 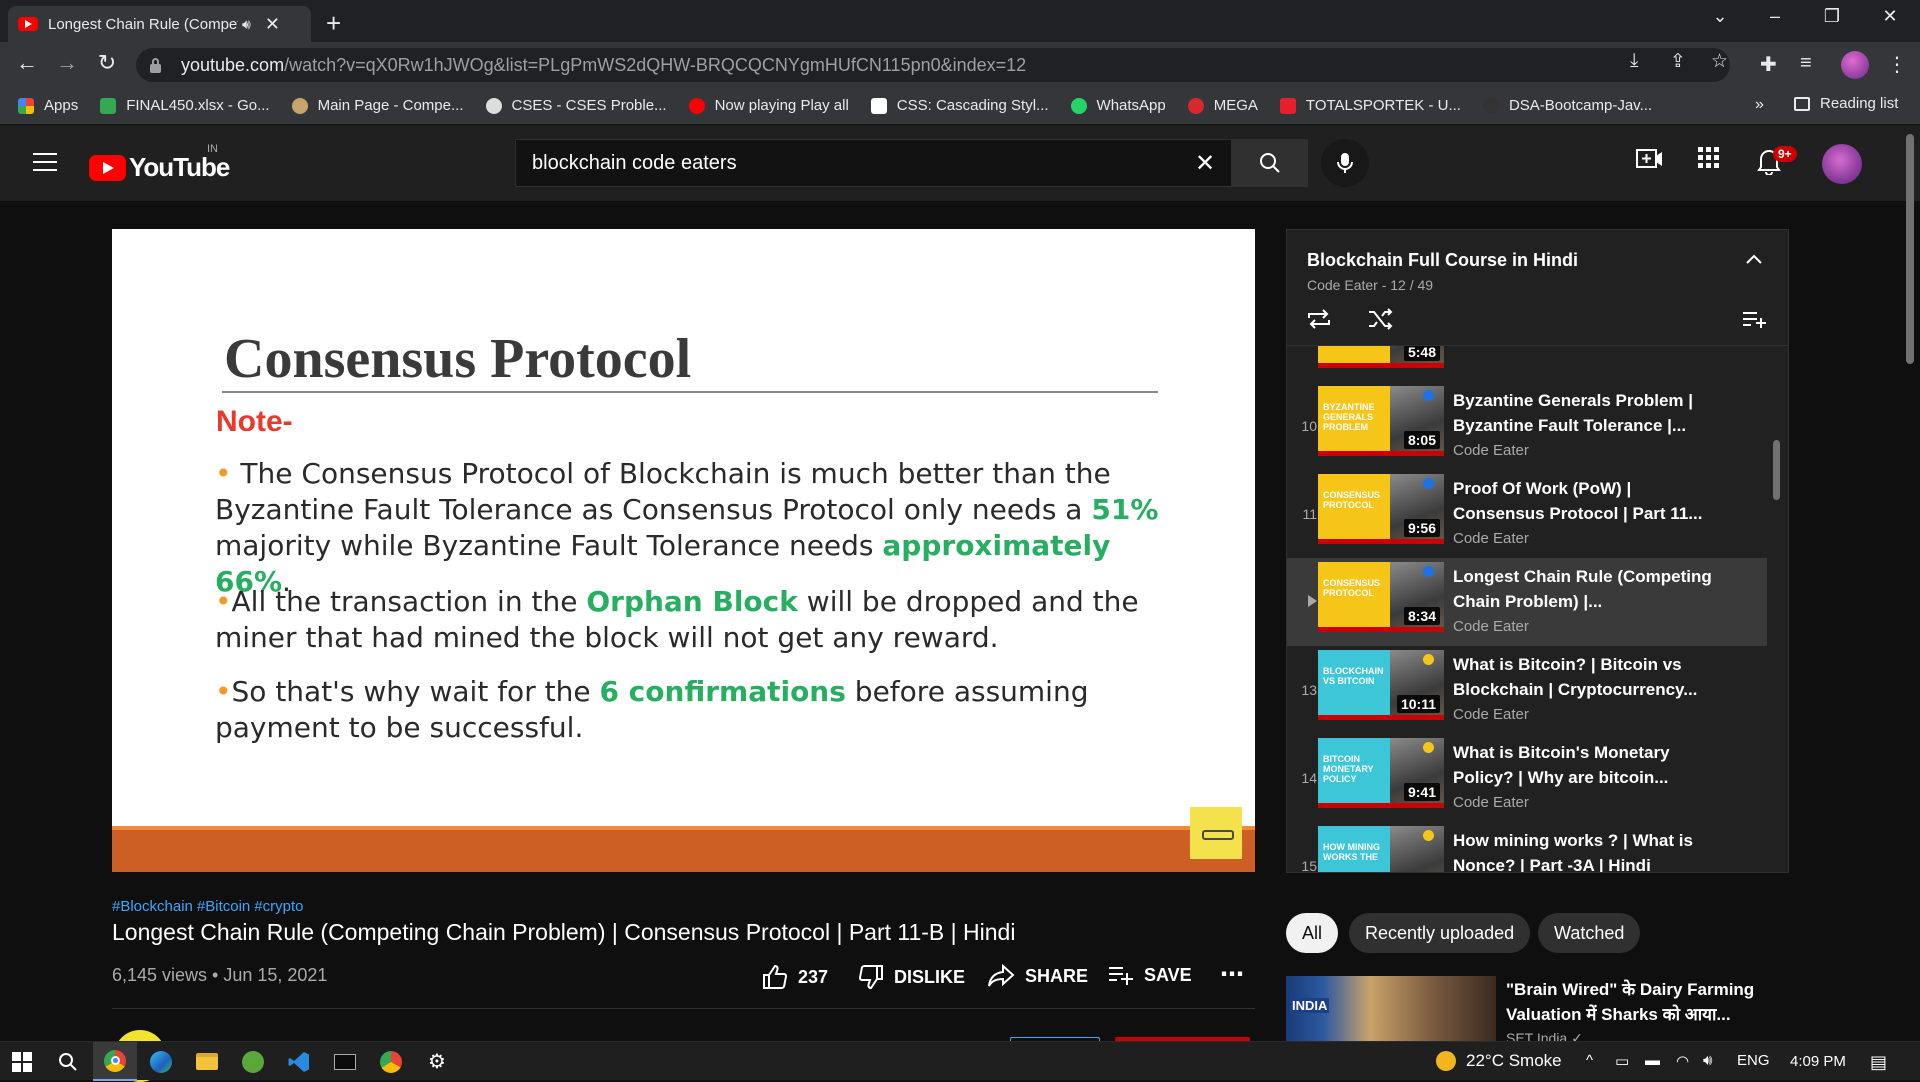 I want to click on user-avatar, so click(x=1842, y=164).